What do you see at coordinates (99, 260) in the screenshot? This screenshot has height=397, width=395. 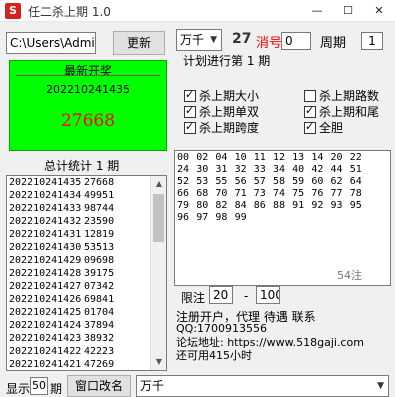 I see `history-number: 09698` at bounding box center [99, 260].